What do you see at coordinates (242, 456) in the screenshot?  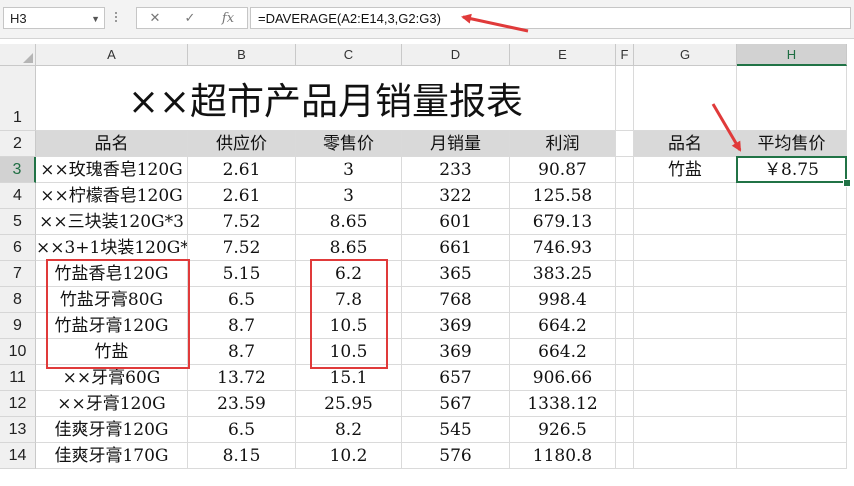 I see `table-cell: 8.15` at bounding box center [242, 456].